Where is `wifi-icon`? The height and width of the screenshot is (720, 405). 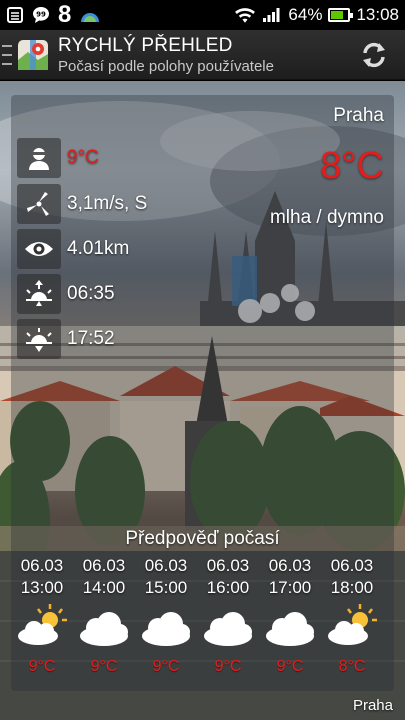 wifi-icon is located at coordinates (245, 15).